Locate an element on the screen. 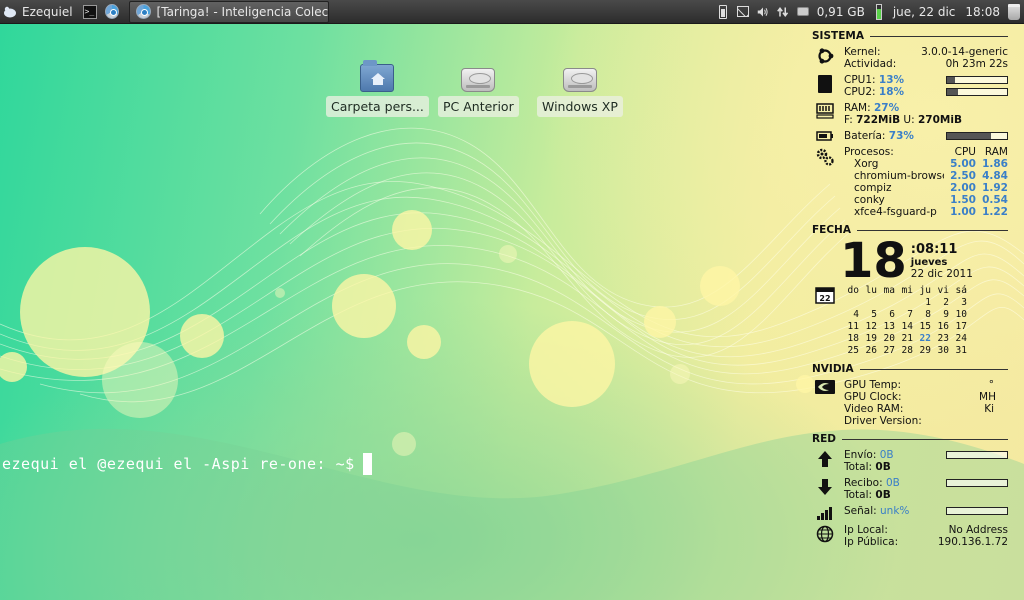 This screenshot has width=1024, height=600. cpu2-value: 18% is located at coordinates (891, 92).